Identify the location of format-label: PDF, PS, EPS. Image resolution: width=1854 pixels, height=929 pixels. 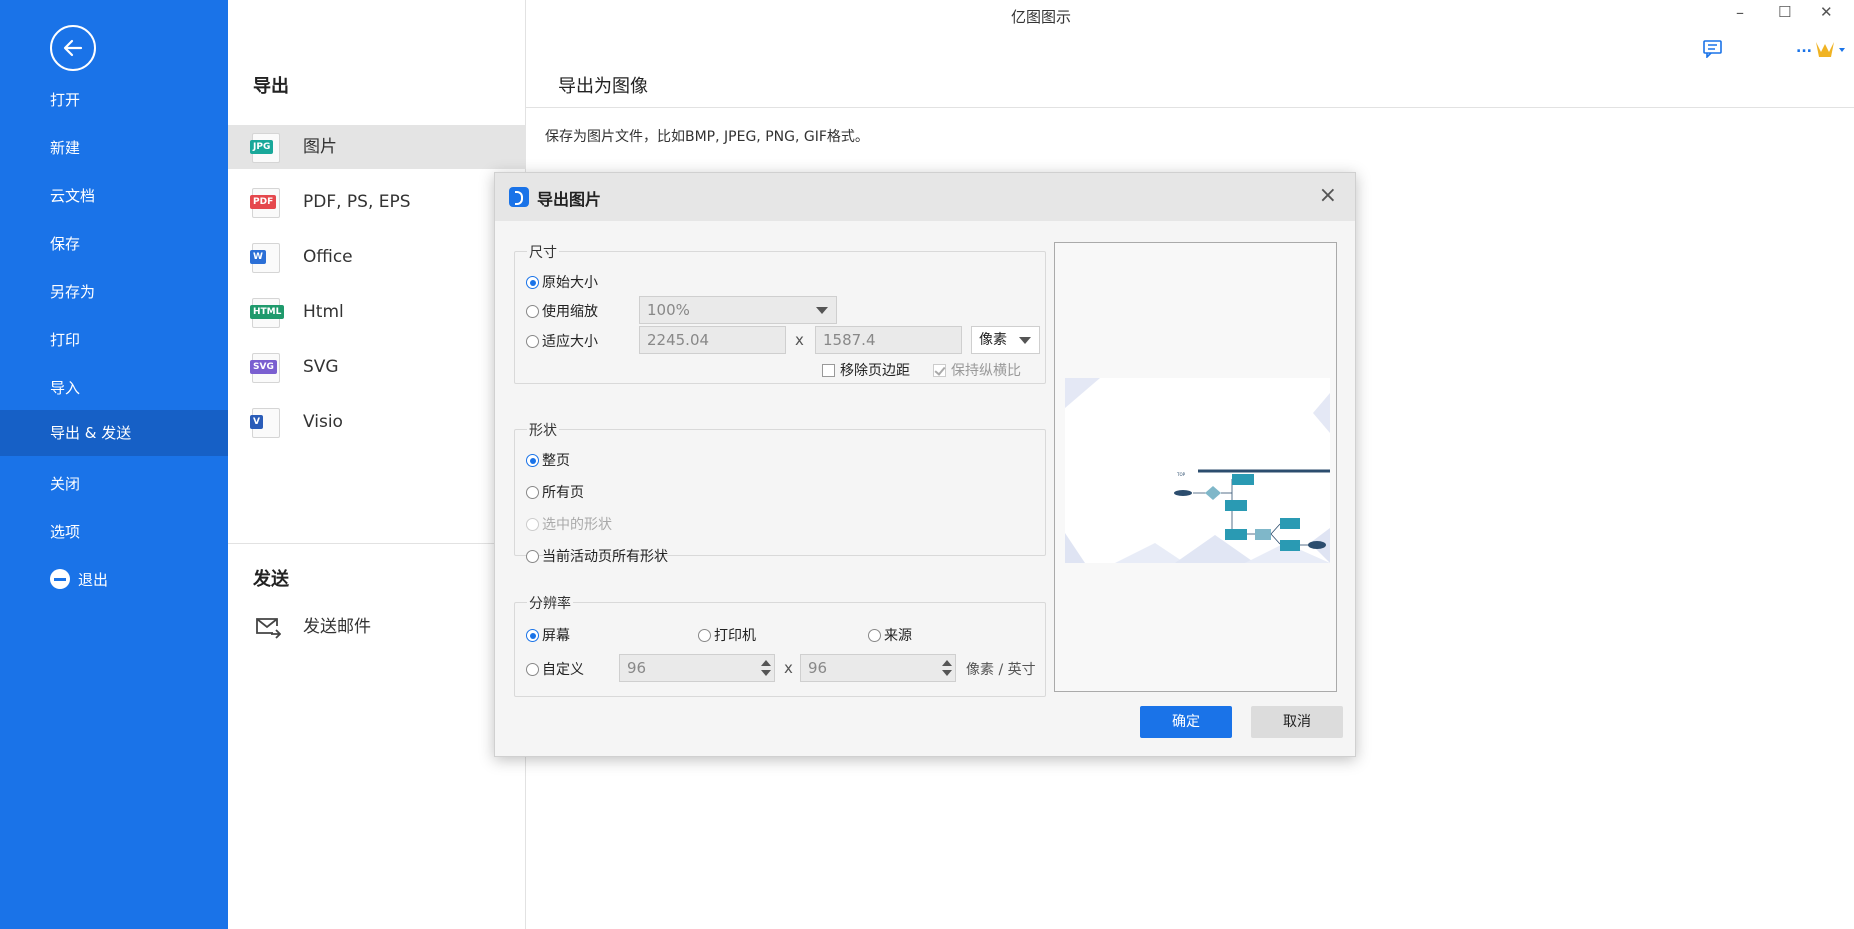
(357, 202).